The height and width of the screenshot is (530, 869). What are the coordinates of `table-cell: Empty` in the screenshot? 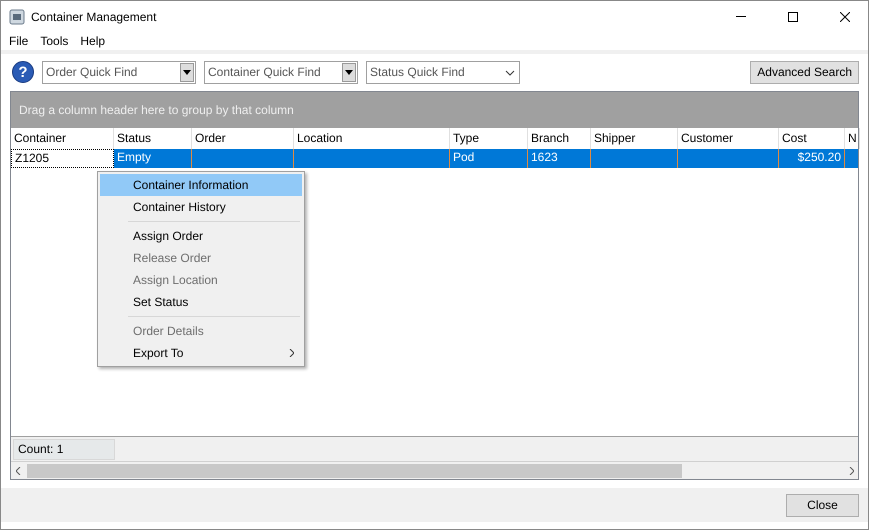 It's located at (153, 158).